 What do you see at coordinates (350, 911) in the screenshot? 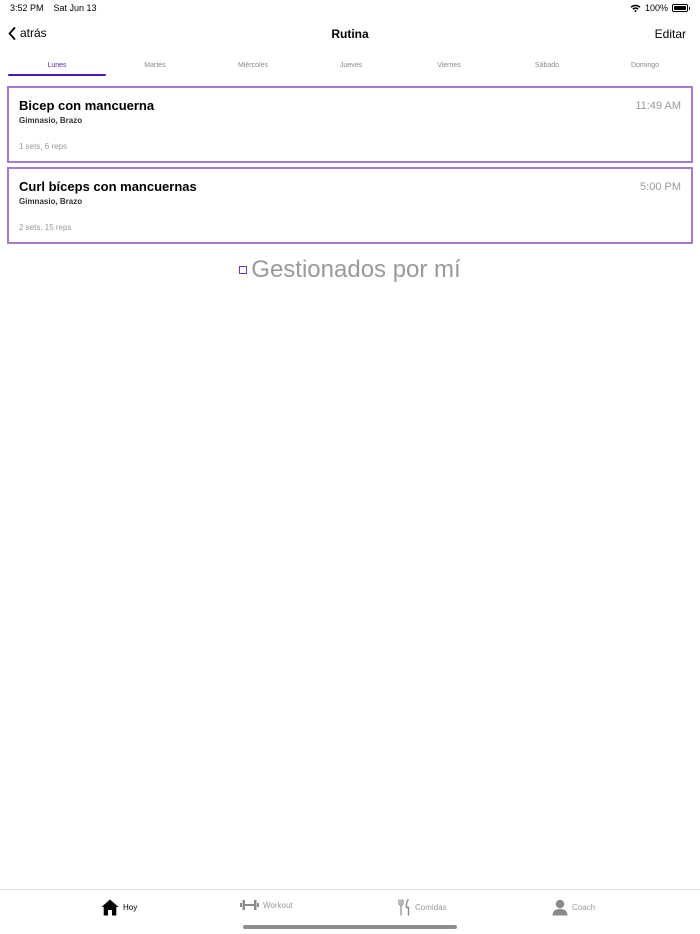
I see `bottom-tab-bar: Hoy Workout Comidas Coach` at bounding box center [350, 911].